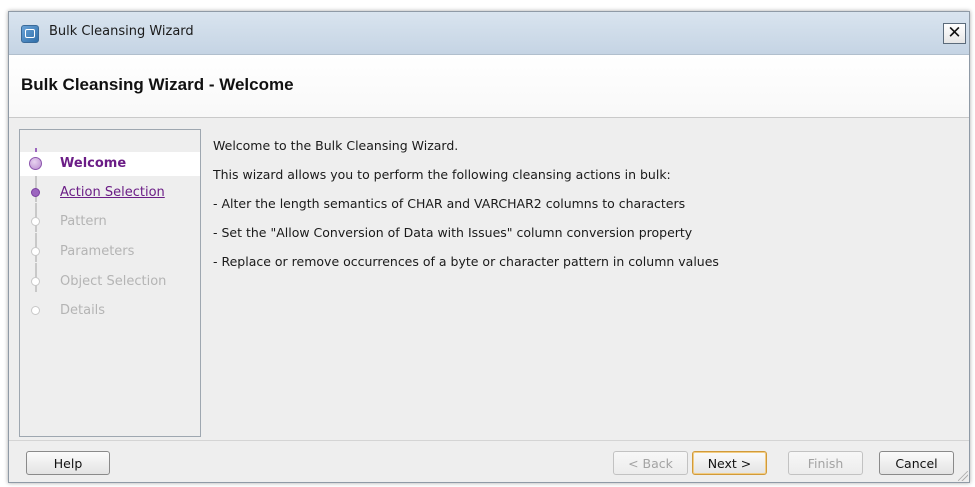  I want to click on help-button-label: Help, so click(68, 463).